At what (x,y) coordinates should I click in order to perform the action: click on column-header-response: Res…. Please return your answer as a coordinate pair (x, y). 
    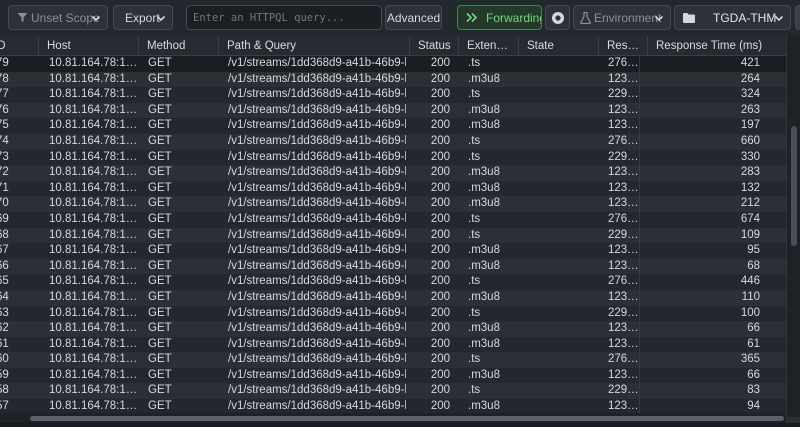
    Looking at the image, I should click on (623, 46).